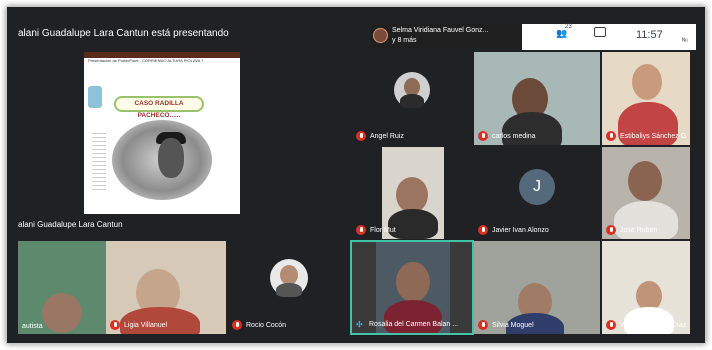 The image size is (712, 350). I want to click on participant-name: Flor Mut, so click(376, 230).